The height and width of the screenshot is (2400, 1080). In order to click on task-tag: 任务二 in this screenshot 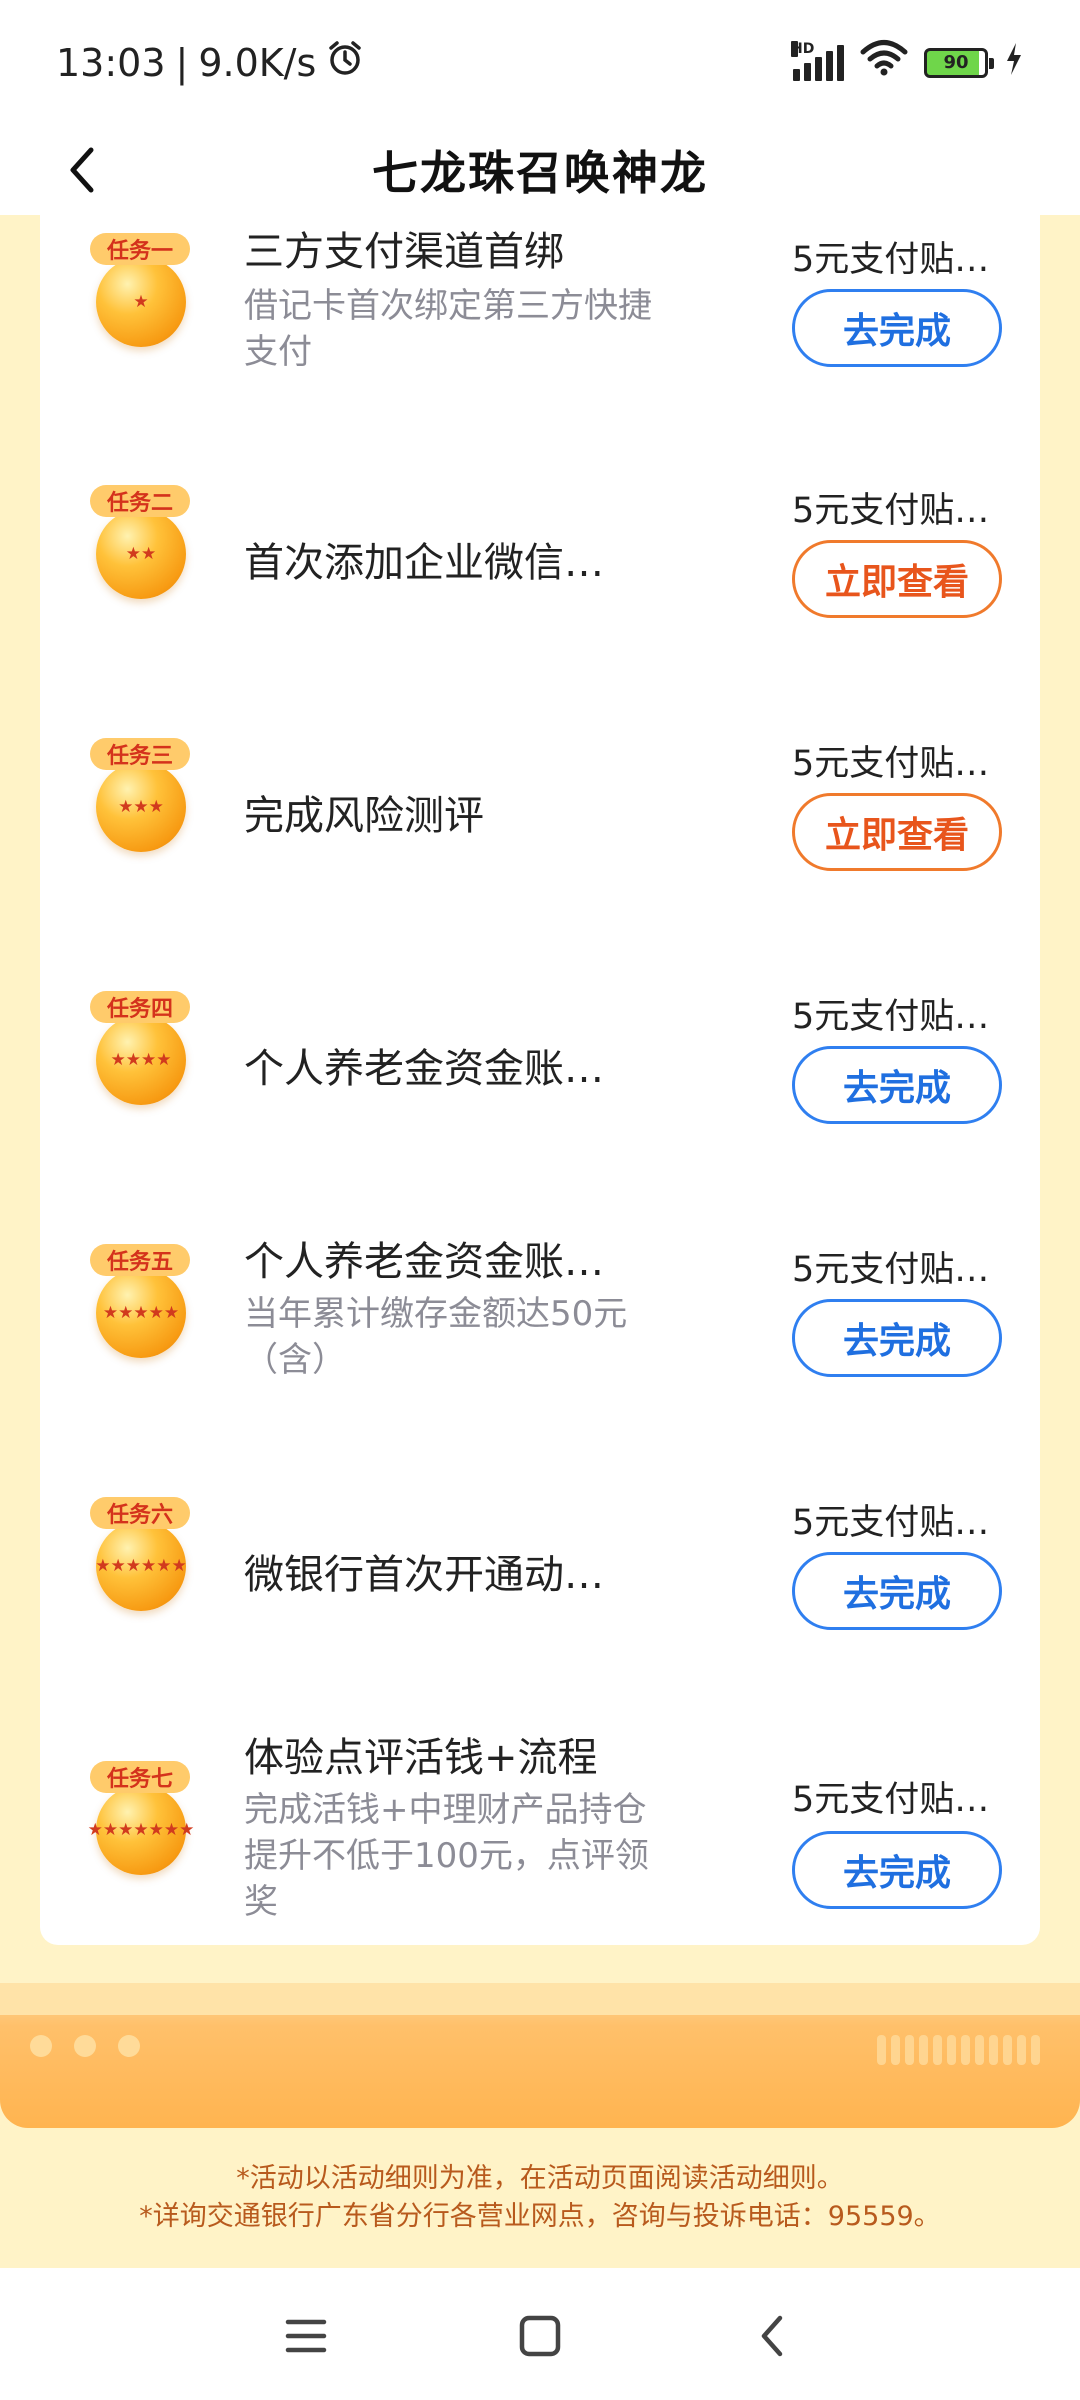, I will do `click(140, 501)`.